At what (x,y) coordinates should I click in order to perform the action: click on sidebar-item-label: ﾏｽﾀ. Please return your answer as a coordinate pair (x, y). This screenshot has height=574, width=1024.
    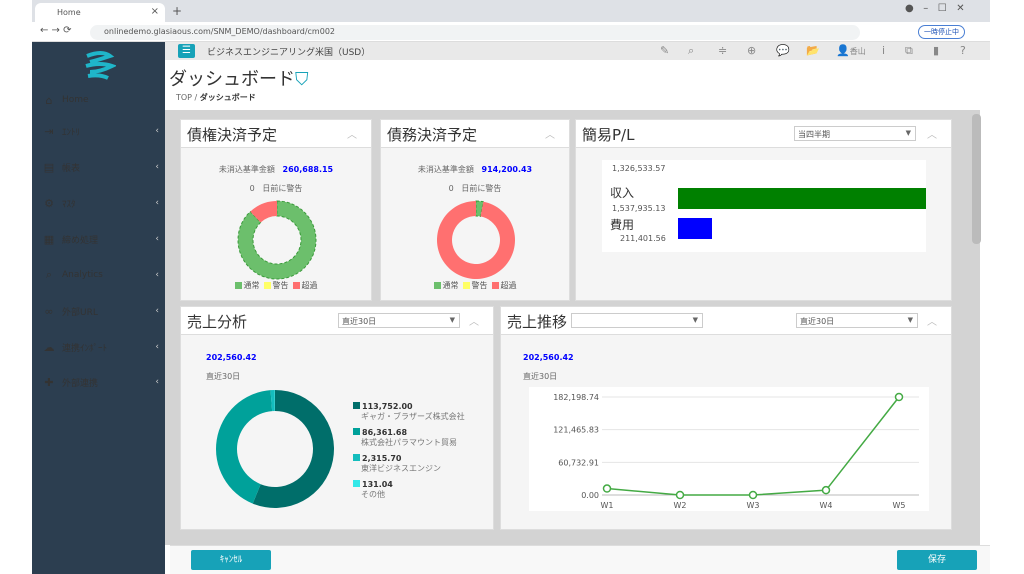
    Looking at the image, I should click on (69, 204).